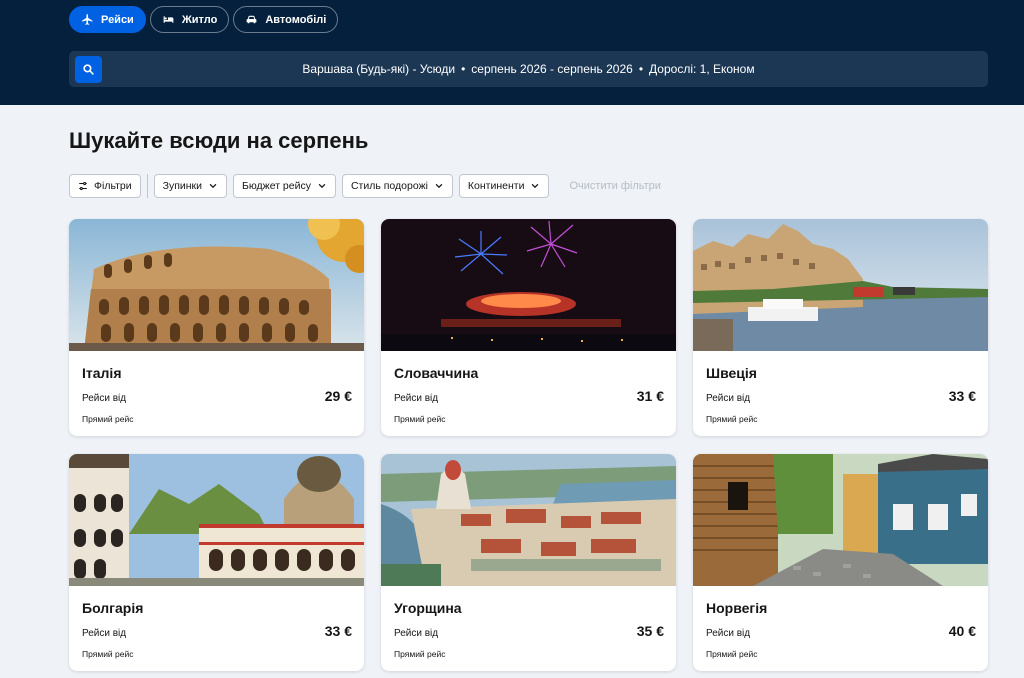 The image size is (1024, 678). What do you see at coordinates (87, 19) in the screenshot?
I see `plane-icon` at bounding box center [87, 19].